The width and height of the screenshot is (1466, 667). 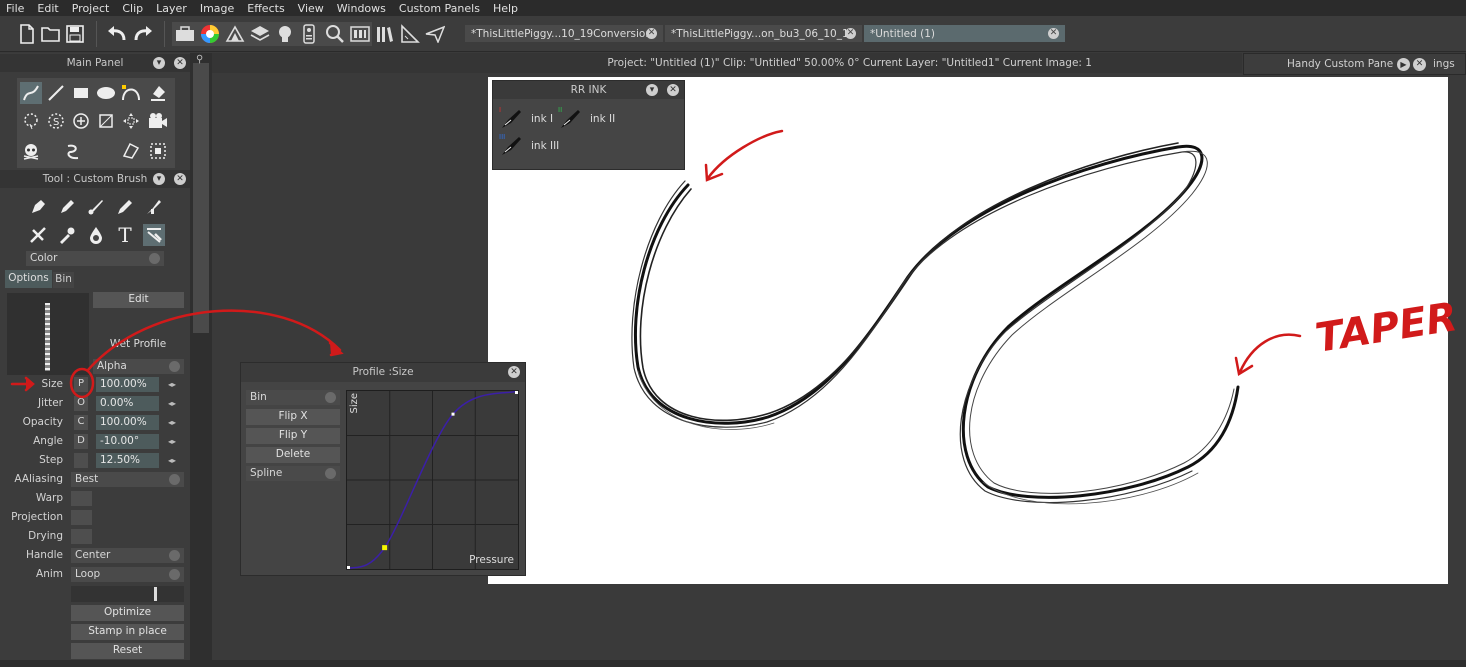 I want to click on profile-graph: Size Pressure, so click(x=432, y=480).